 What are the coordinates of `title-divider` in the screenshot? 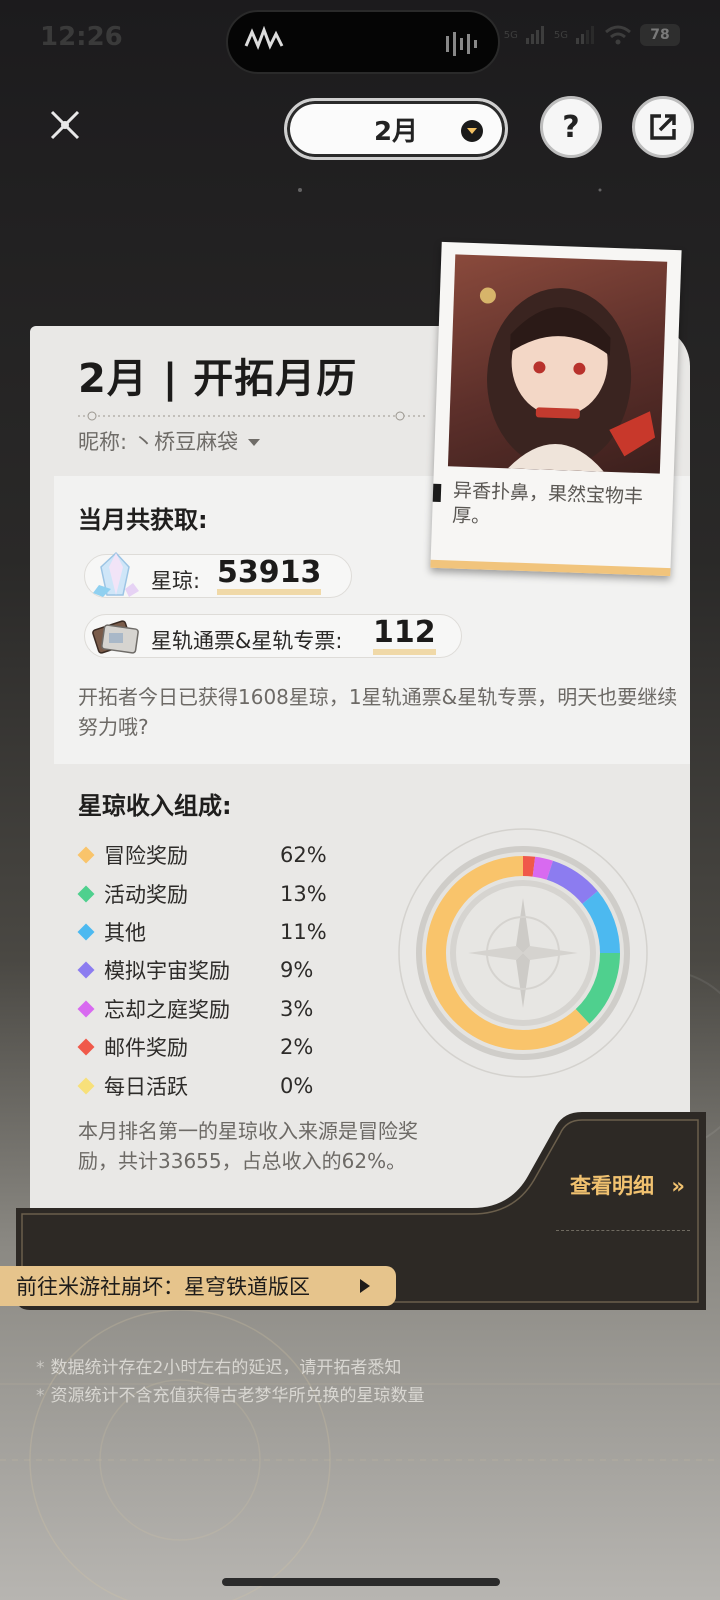 It's located at (252, 416).